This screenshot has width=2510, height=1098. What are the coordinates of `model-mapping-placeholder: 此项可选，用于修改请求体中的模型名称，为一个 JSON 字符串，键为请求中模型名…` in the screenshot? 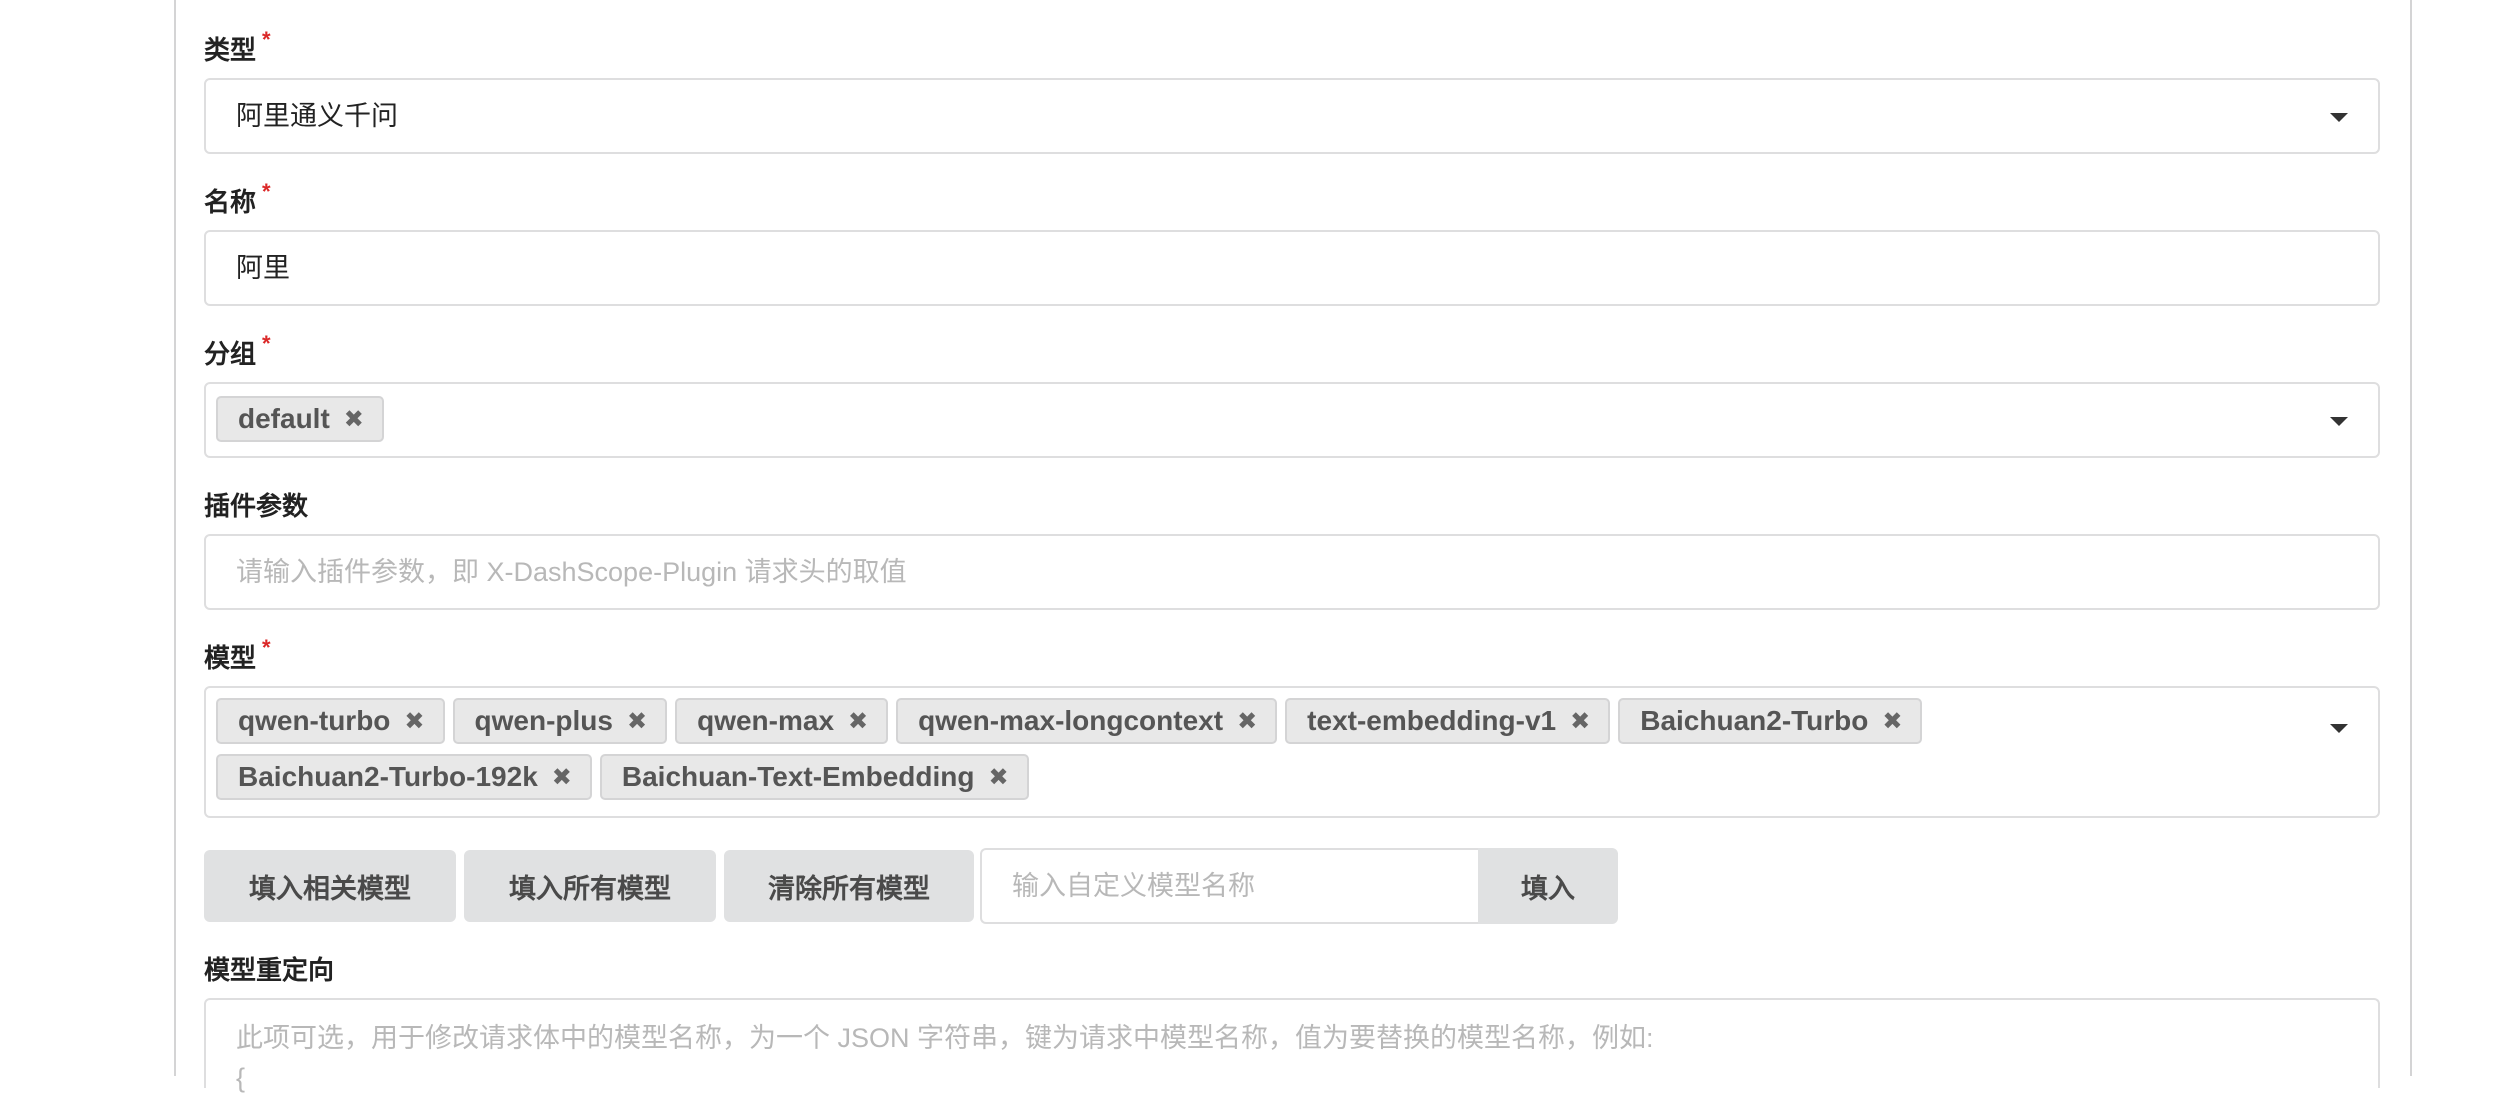 It's located at (945, 1058).